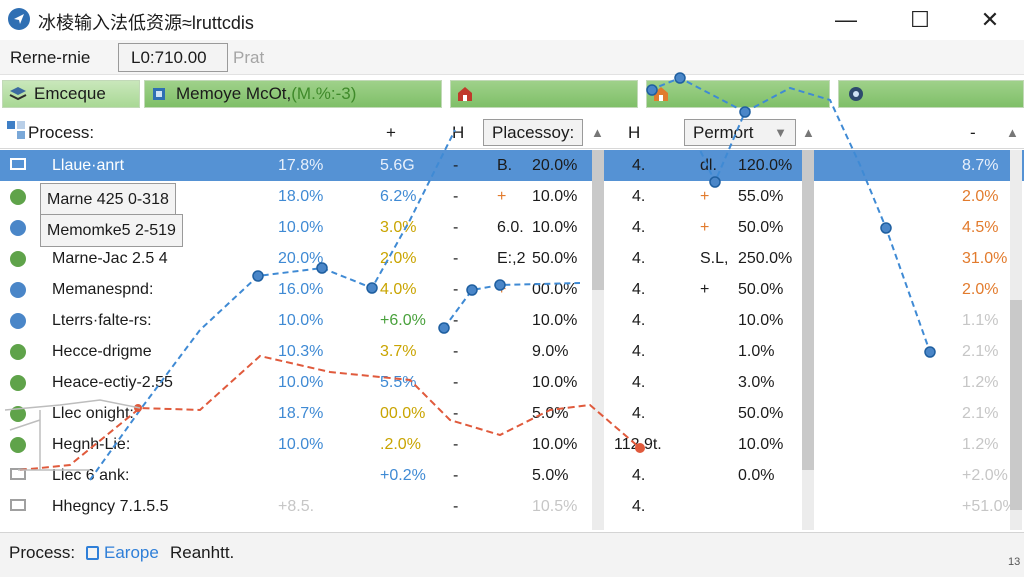 The width and height of the screenshot is (1024, 577). What do you see at coordinates (301, 351) in the screenshot?
I see `cpu-cell: 10.3%` at bounding box center [301, 351].